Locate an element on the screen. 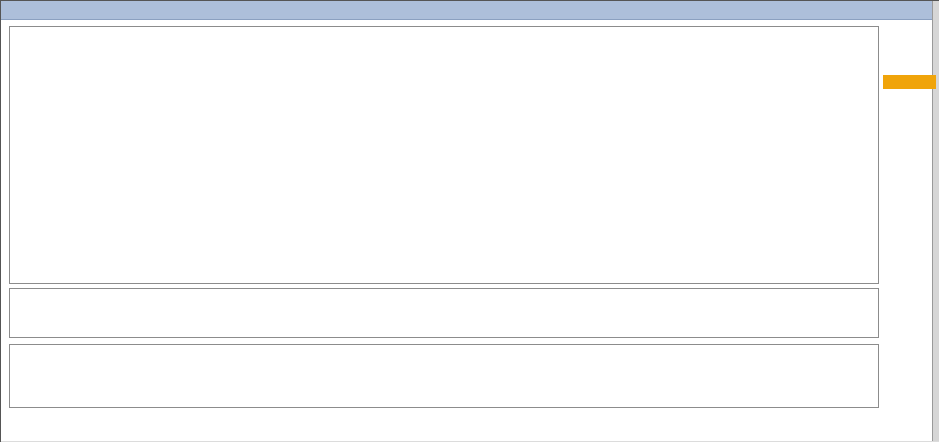 The width and height of the screenshot is (939, 442). macd-panel is located at coordinates (444, 313).